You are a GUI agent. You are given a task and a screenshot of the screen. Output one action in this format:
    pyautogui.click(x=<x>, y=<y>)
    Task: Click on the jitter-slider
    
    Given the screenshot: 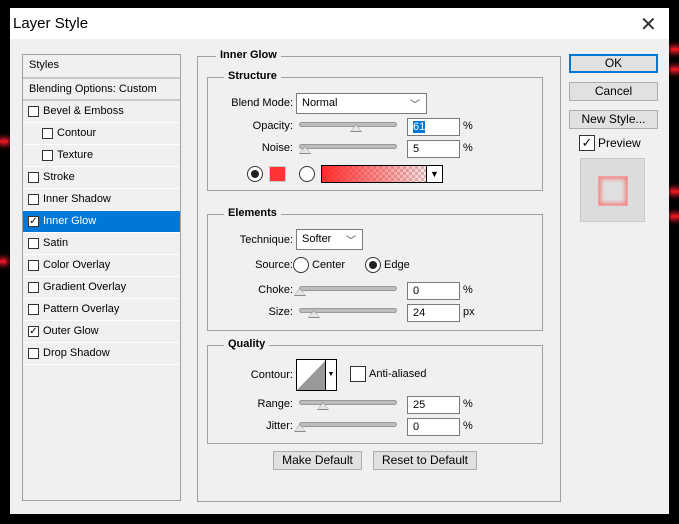 What is the action you would take?
    pyautogui.click(x=348, y=424)
    